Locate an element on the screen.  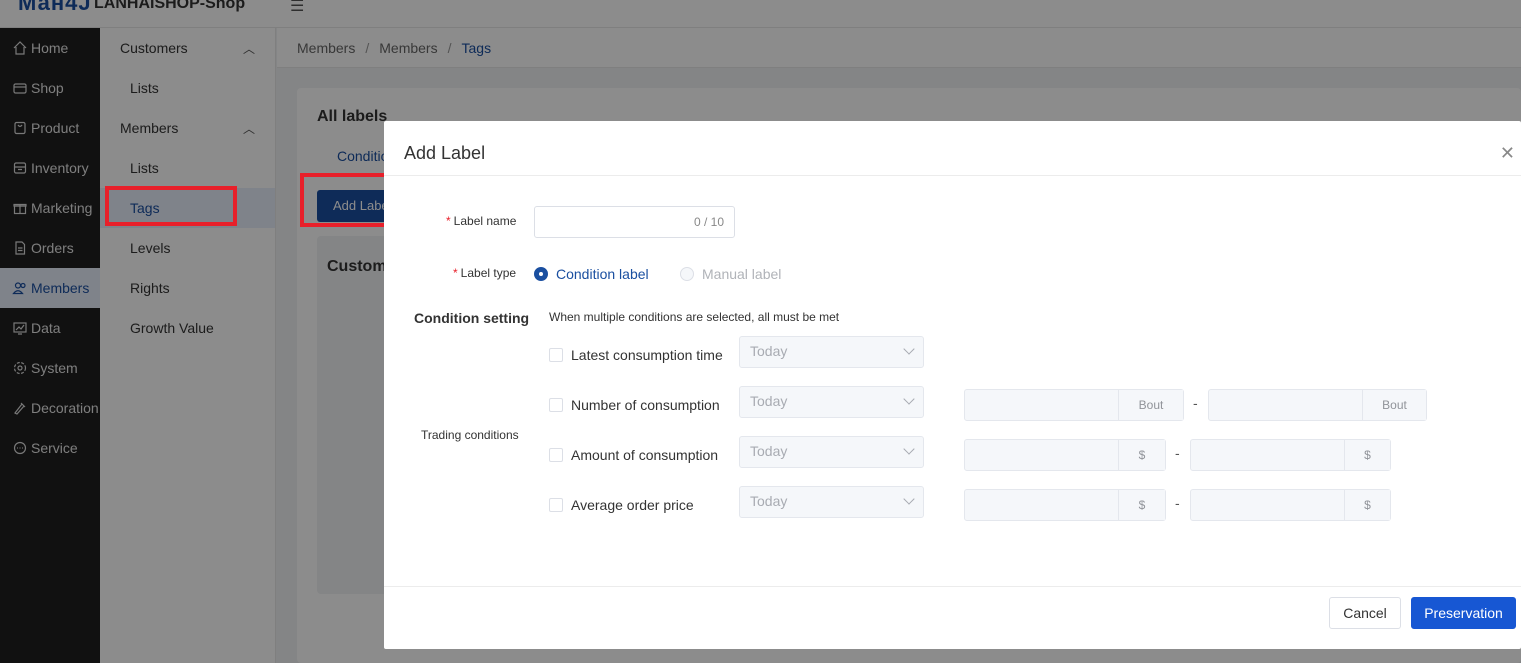
checkbox-latest-consumption-time: Latest consumption time is located at coordinates (636, 355).